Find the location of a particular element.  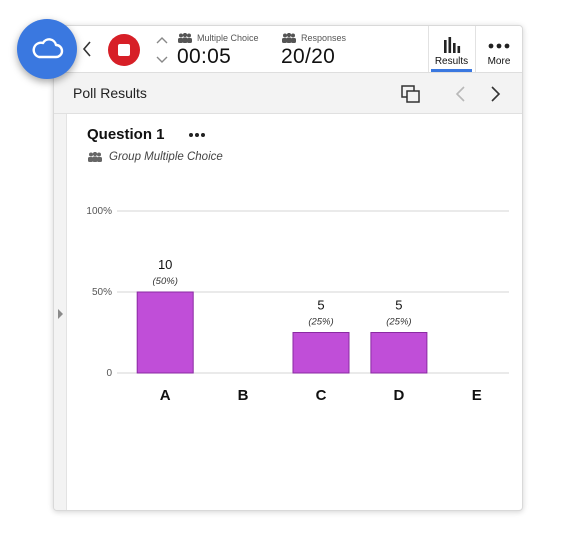

question-type-stat: Multiple Choice 00:05 is located at coordinates (218, 50).